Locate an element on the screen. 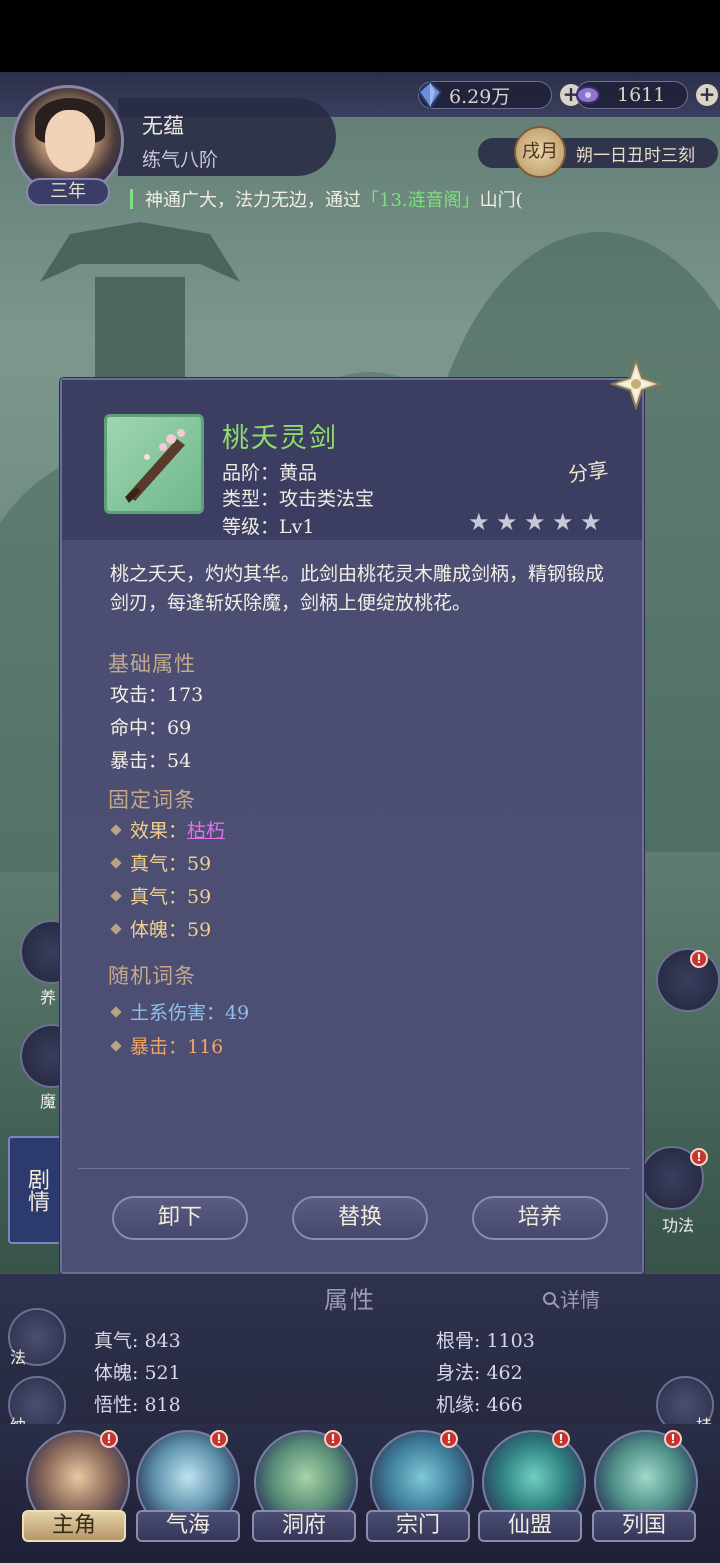 This screenshot has height=1563, width=720. item-level: 等级：Lv1 is located at coordinates (268, 527).